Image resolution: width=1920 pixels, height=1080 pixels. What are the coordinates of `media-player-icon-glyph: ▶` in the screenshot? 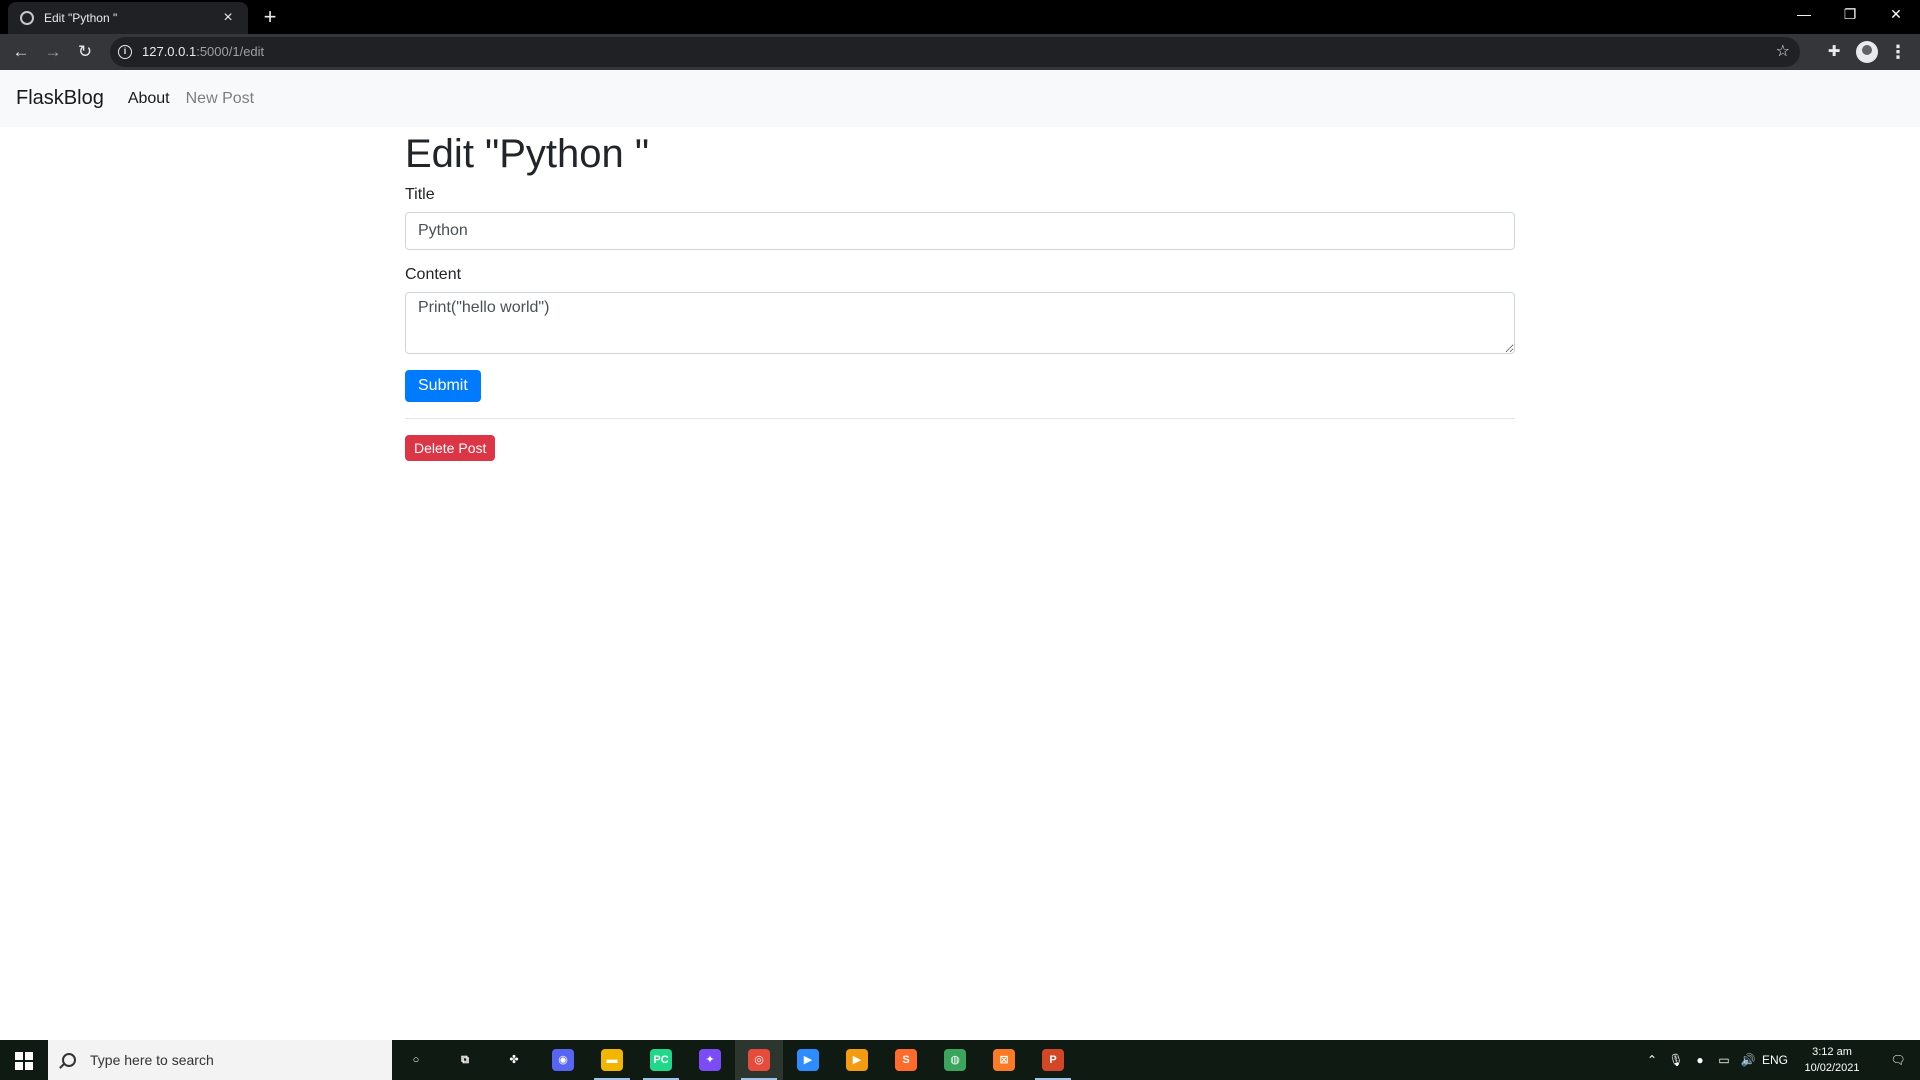 It's located at (857, 1060).